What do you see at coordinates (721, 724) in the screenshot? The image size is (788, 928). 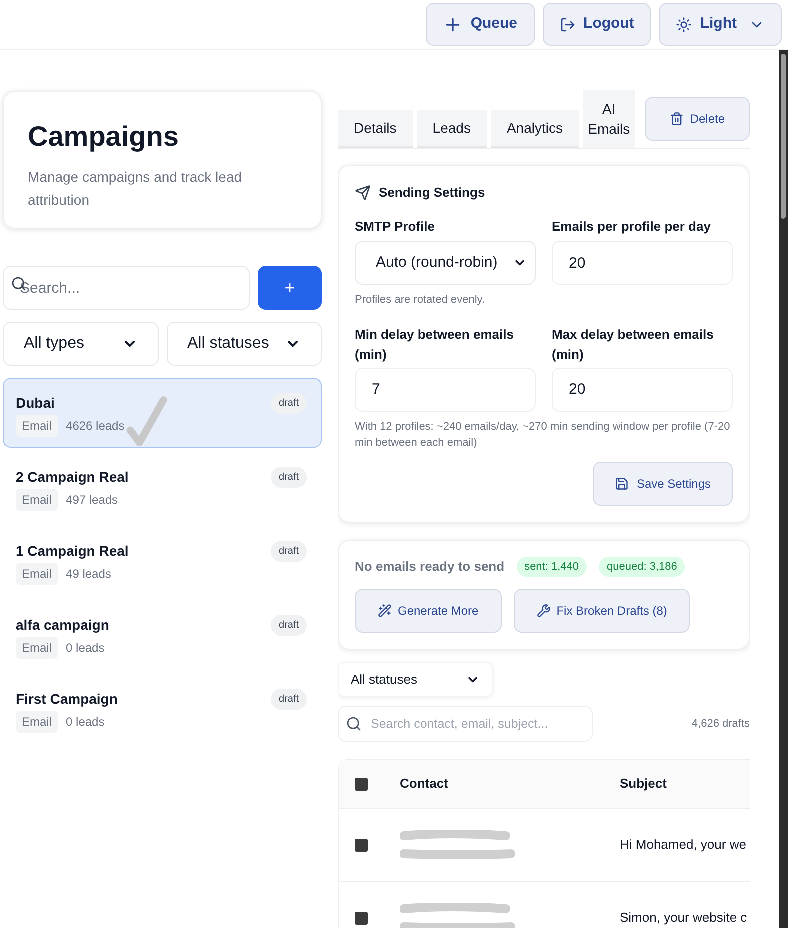 I see `drafts-count: 4,626 drafts` at bounding box center [721, 724].